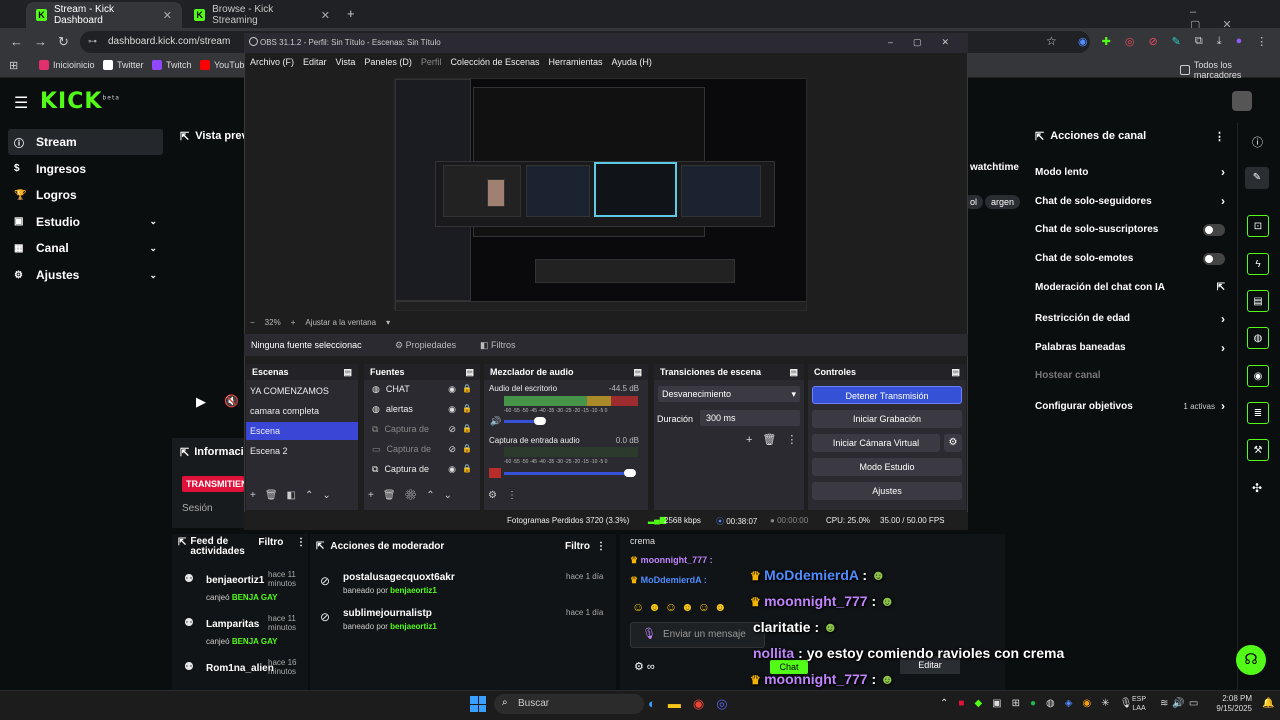  I want to click on tag-chip: argen, so click(1003, 202).